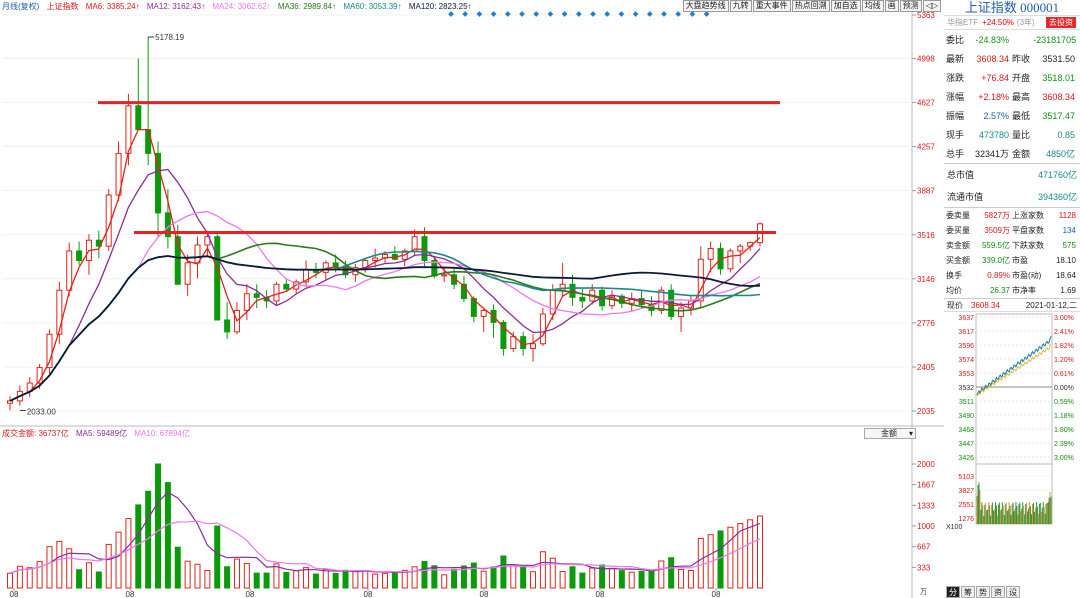 This screenshot has height=598, width=1080. What do you see at coordinates (1012, 134) in the screenshot?
I see `quote-row: 现手 473780 量比 0.85` at bounding box center [1012, 134].